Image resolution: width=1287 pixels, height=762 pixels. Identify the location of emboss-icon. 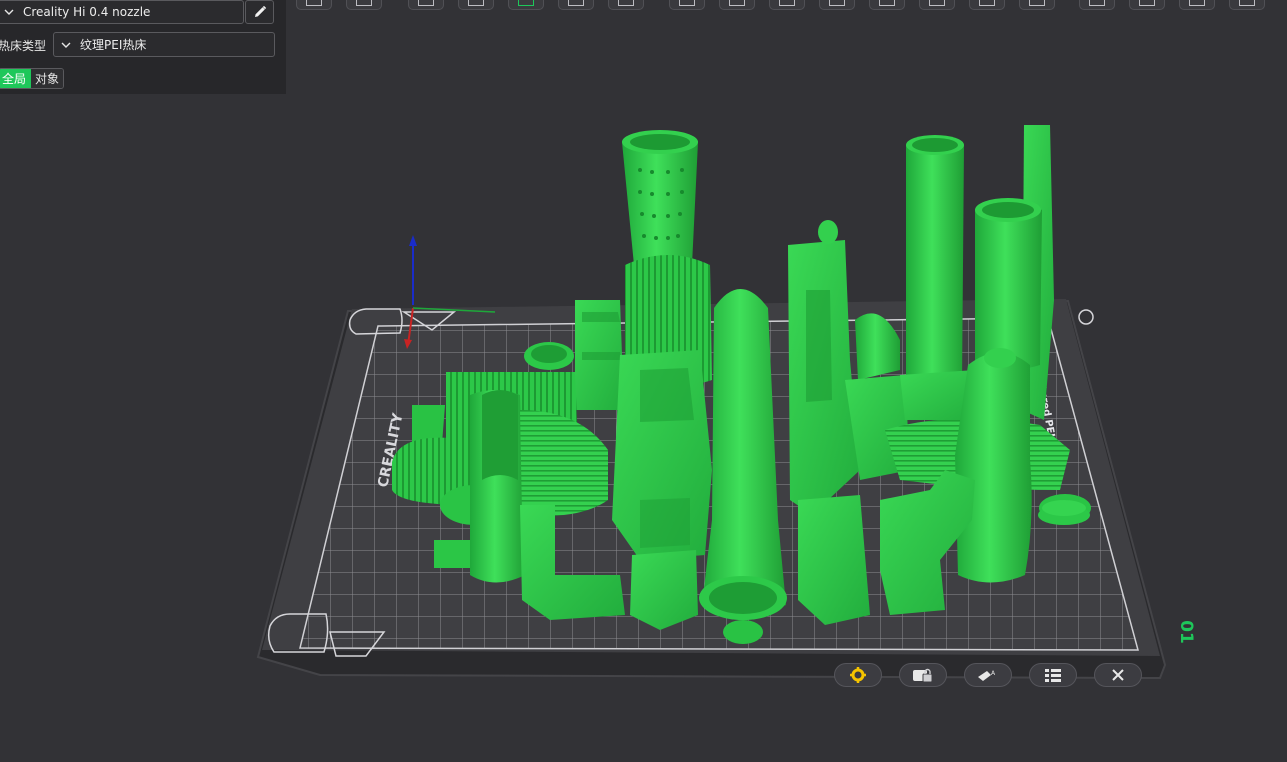
(837, 3).